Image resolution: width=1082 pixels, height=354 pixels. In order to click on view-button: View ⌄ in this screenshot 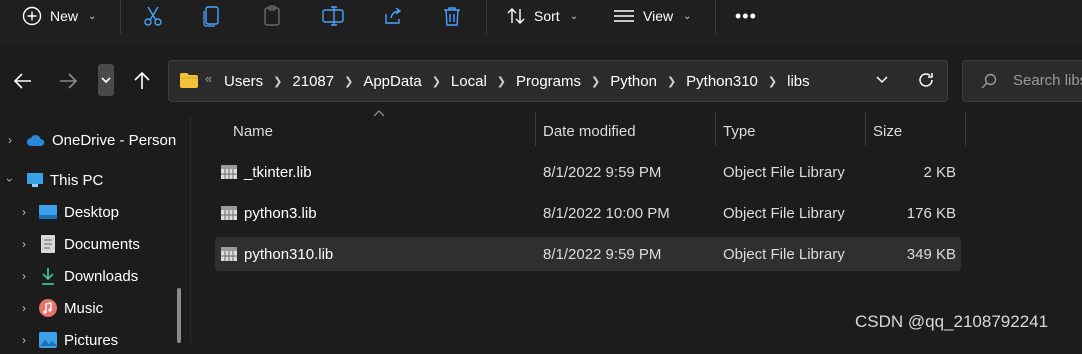, I will do `click(652, 16)`.